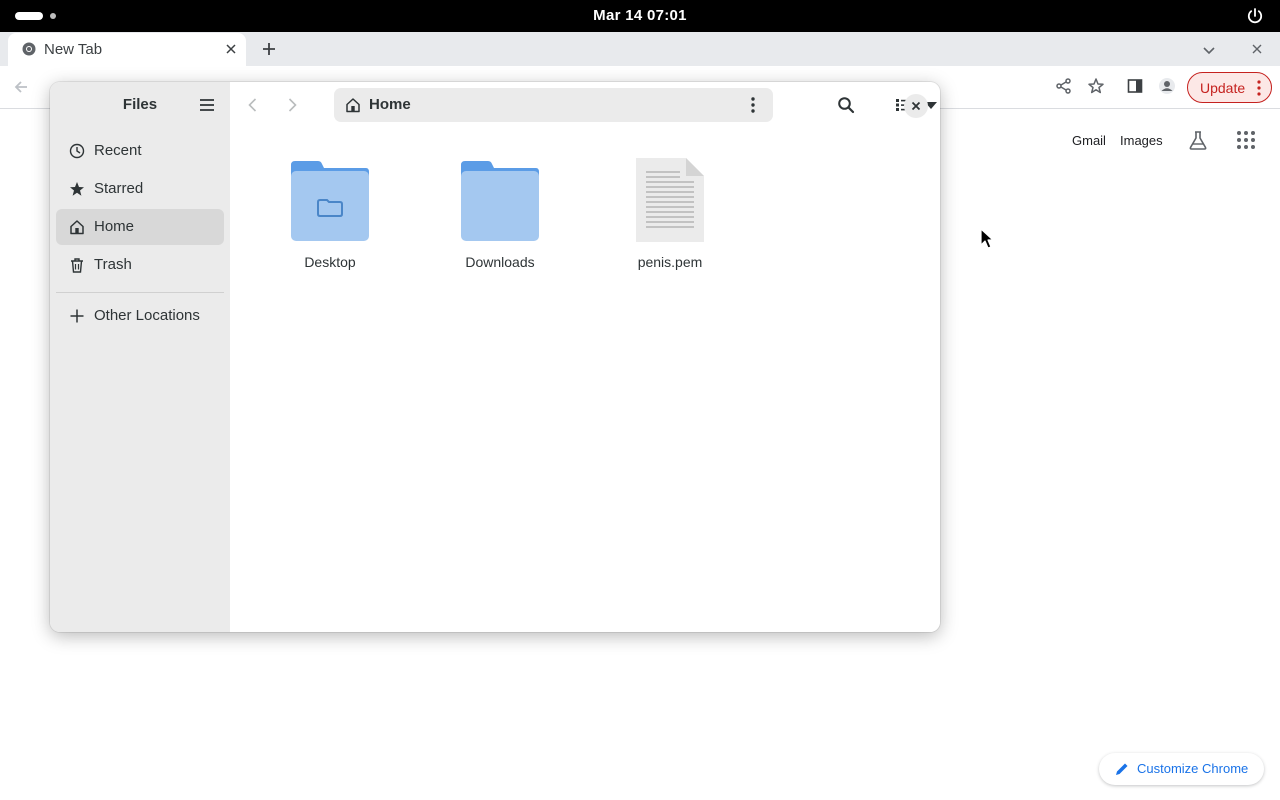 This screenshot has height=800, width=1280. Describe the element at coordinates (1193, 768) in the screenshot. I see `customize-chrome-label: Customize Chrome` at that location.